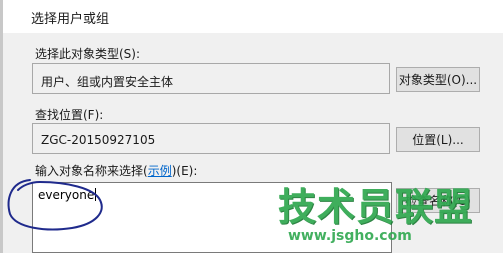 The height and width of the screenshot is (253, 503). Describe the element at coordinates (184, 171) in the screenshot. I see `object-names-label-suffix: )(E):` at that location.